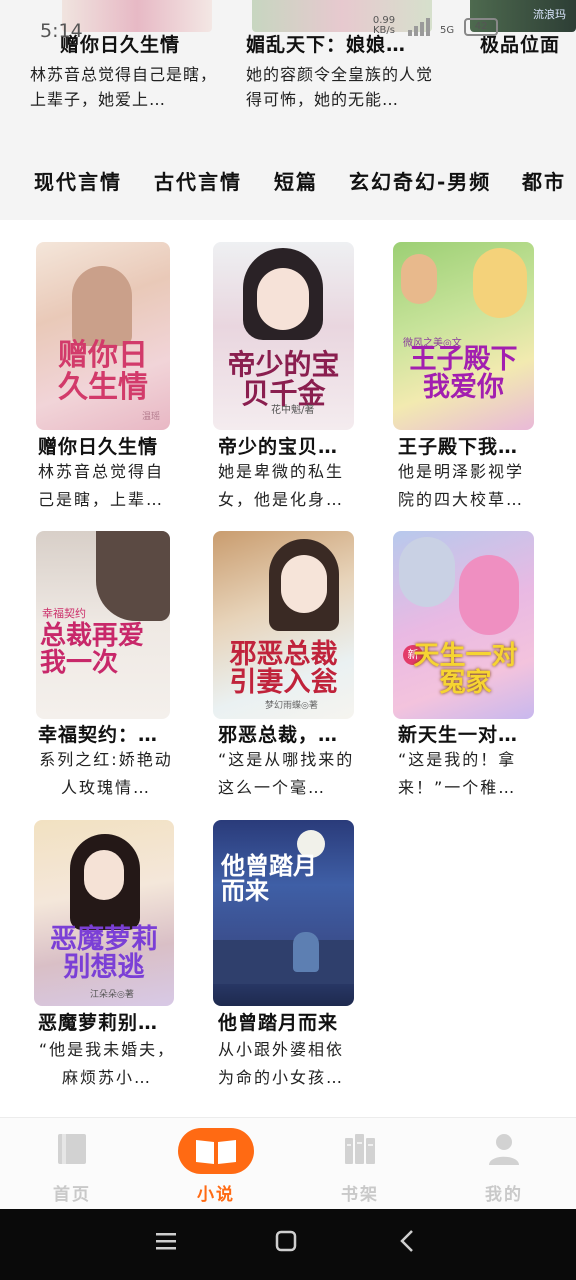 Image resolution: width=576 pixels, height=1280 pixels. What do you see at coordinates (360, 1195) in the screenshot?
I see `nav-label: 书架` at bounding box center [360, 1195].